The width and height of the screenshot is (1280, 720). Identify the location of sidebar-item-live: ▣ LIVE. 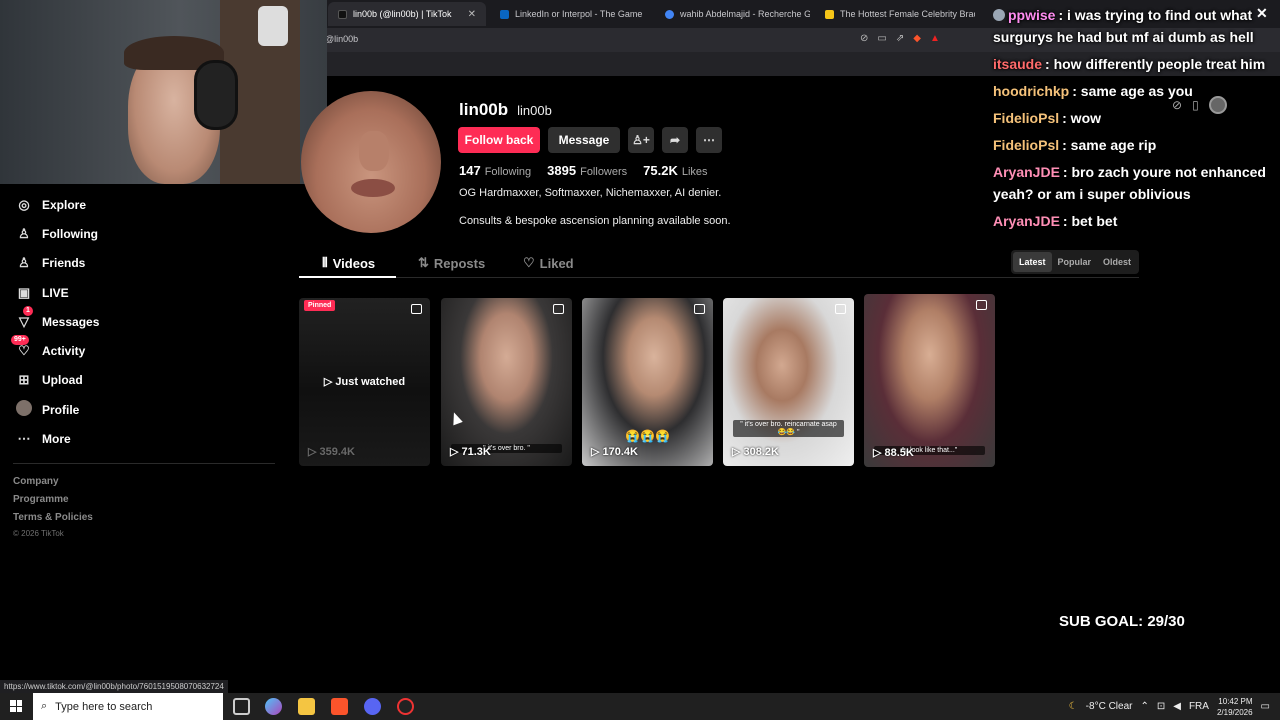
(145, 292).